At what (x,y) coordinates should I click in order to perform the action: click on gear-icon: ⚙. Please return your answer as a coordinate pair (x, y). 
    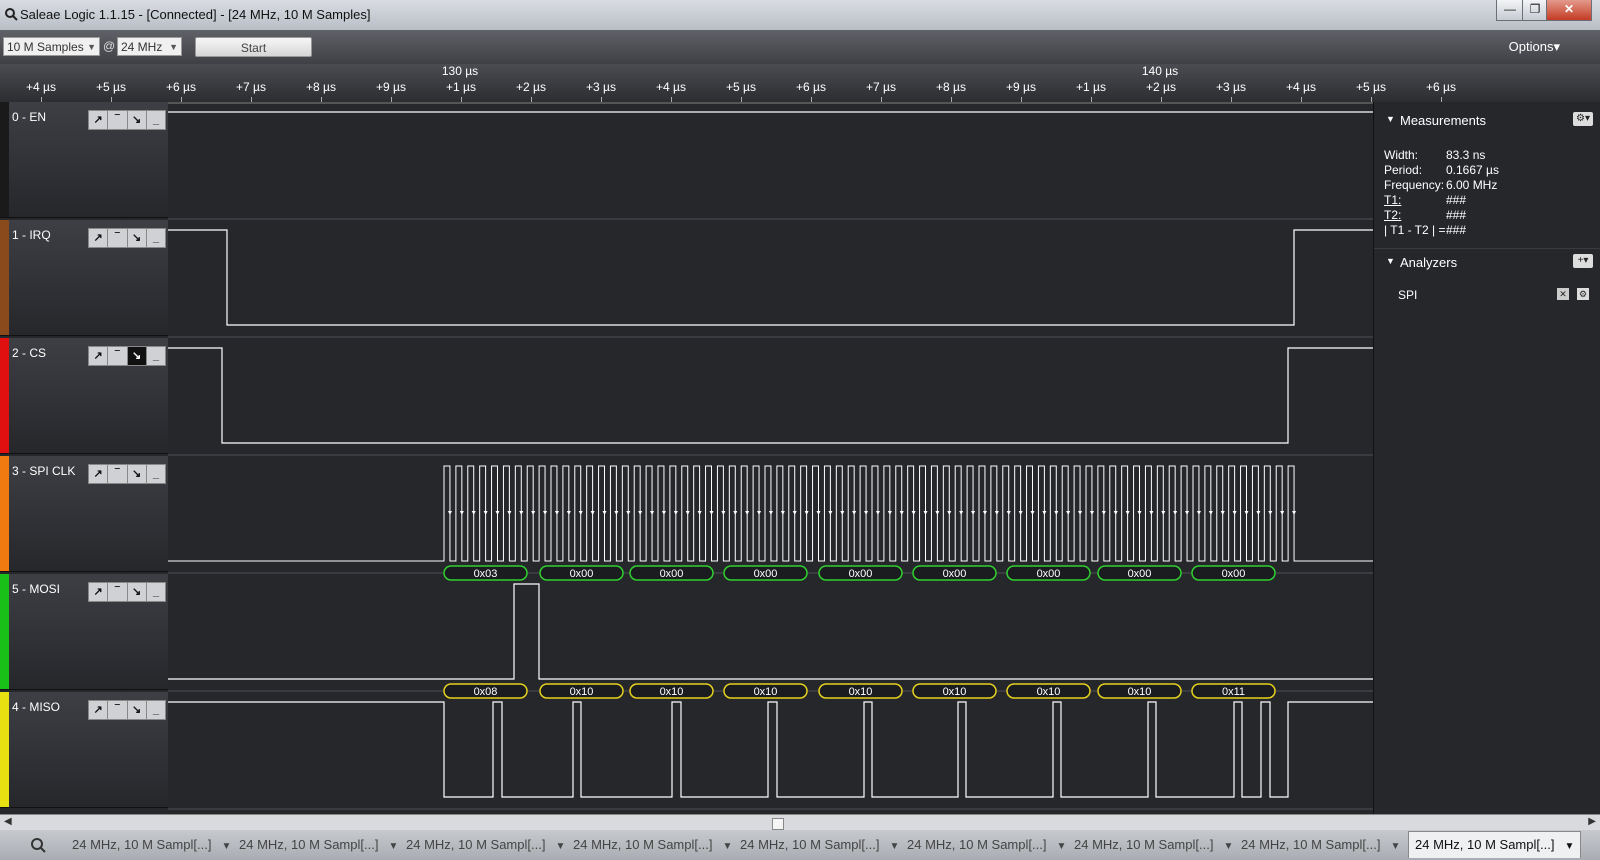
    Looking at the image, I should click on (1583, 294).